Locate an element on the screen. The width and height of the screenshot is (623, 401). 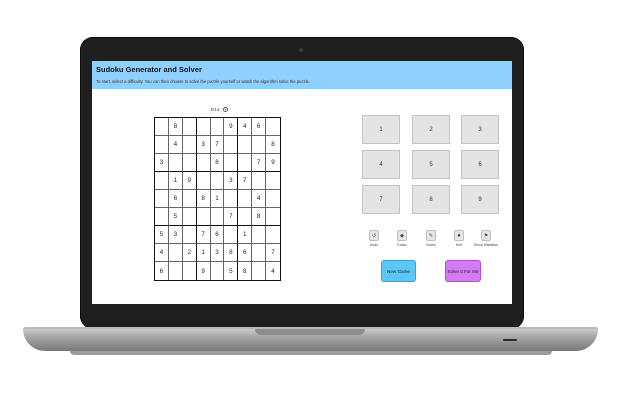
number-5-button: 5 is located at coordinates (431, 164).